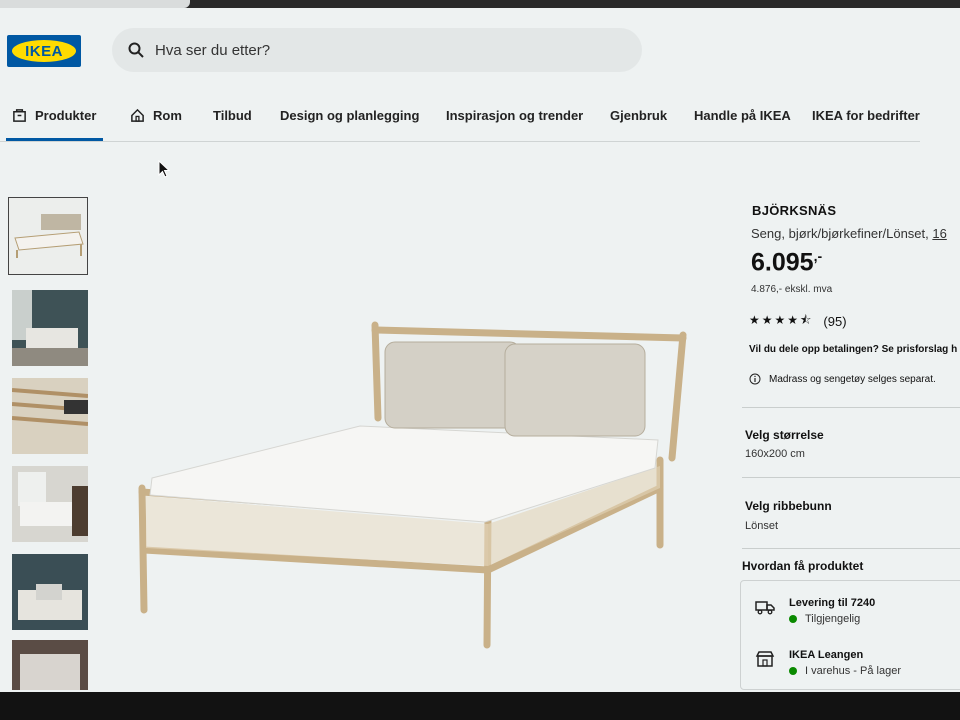 The image size is (960, 720). Describe the element at coordinates (136, 50) in the screenshot. I see `search-icon` at that location.